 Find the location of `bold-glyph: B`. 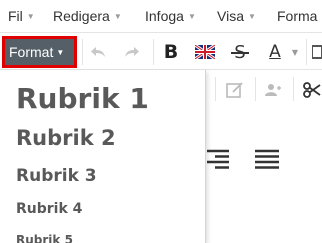

bold-glyph: B is located at coordinates (171, 52).